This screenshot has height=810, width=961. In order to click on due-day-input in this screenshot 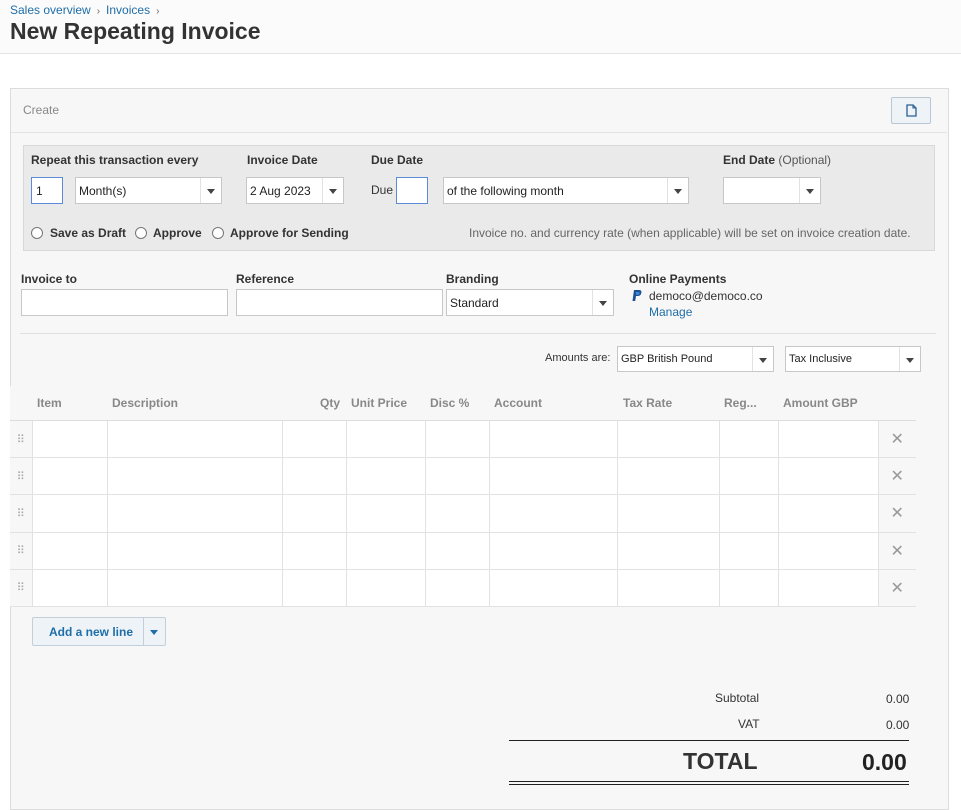, I will do `click(412, 190)`.